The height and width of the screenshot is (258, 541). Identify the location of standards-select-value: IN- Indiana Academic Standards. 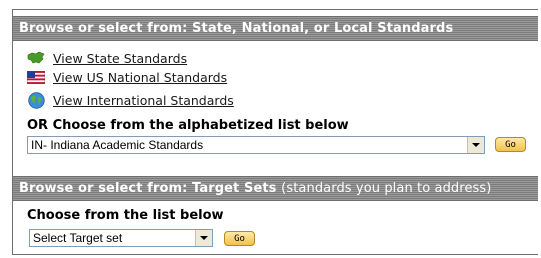
(117, 145).